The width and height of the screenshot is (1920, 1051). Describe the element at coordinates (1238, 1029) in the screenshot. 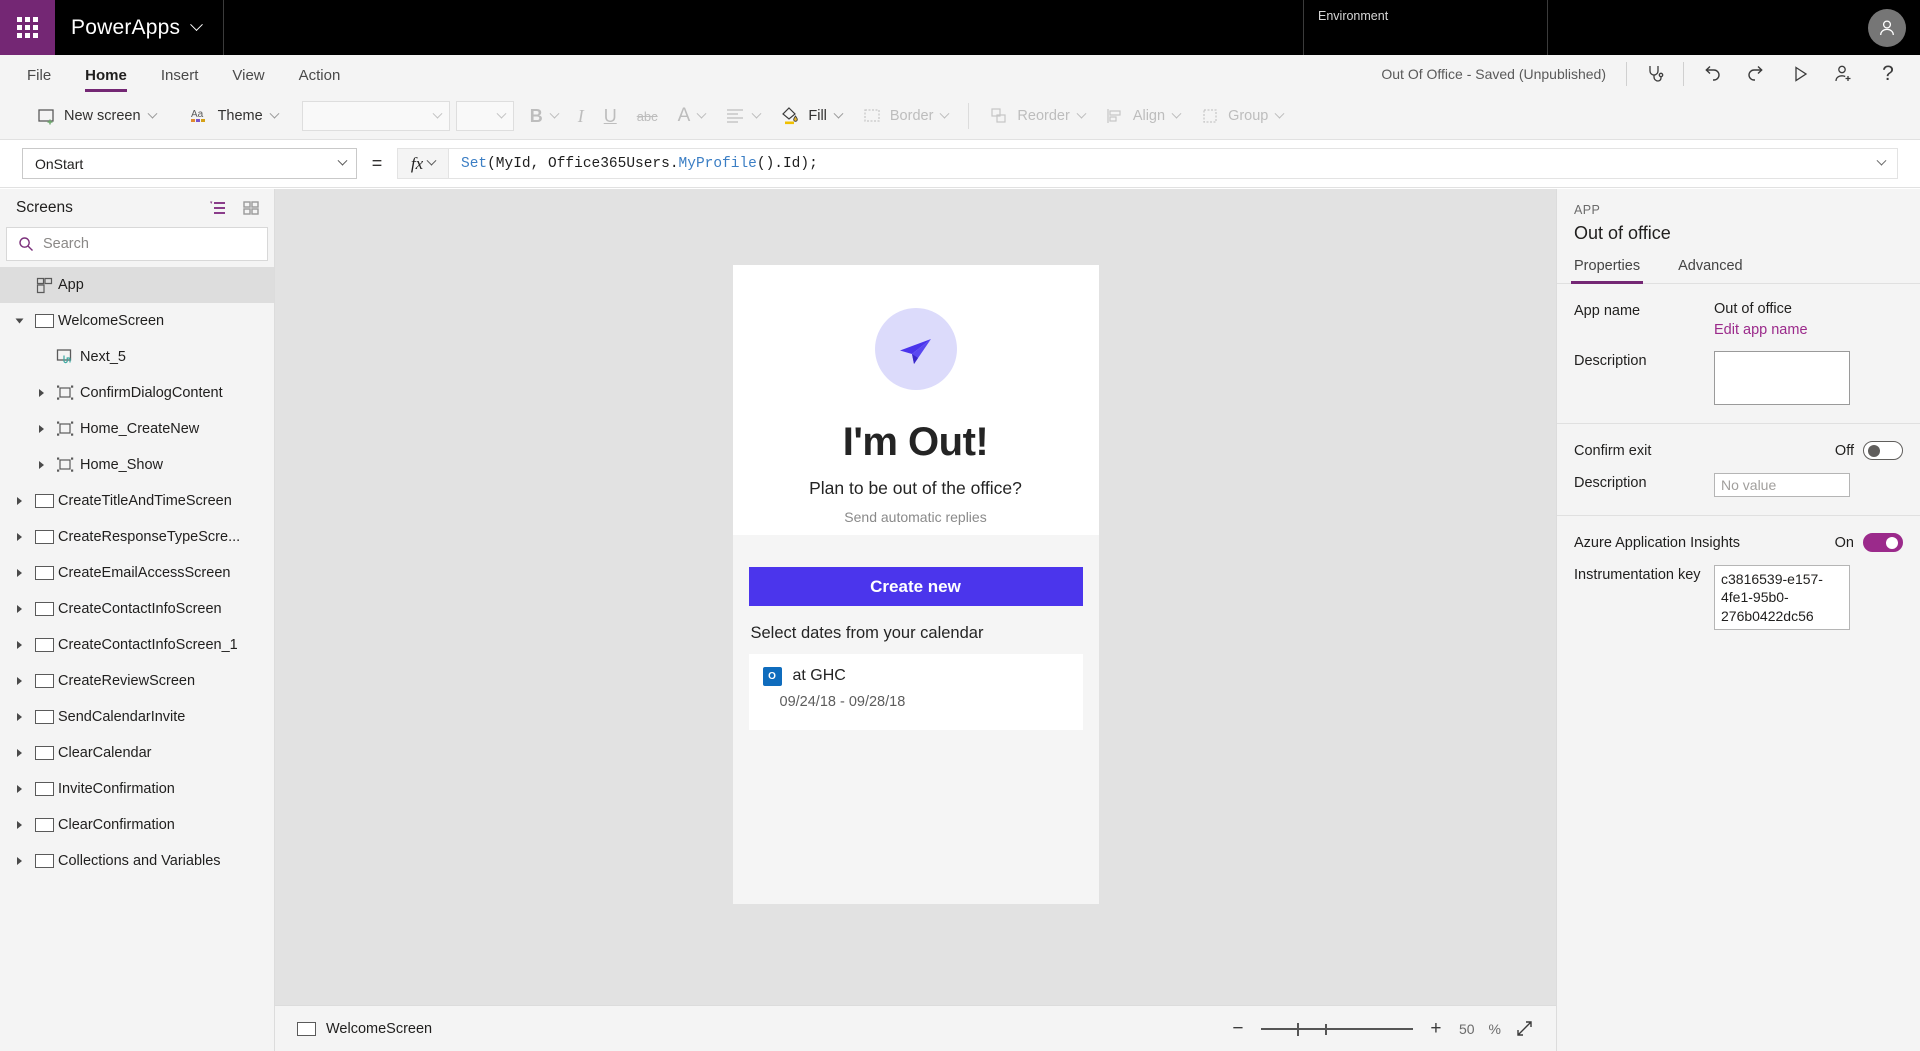

I see `zoom-out-button: −` at that location.